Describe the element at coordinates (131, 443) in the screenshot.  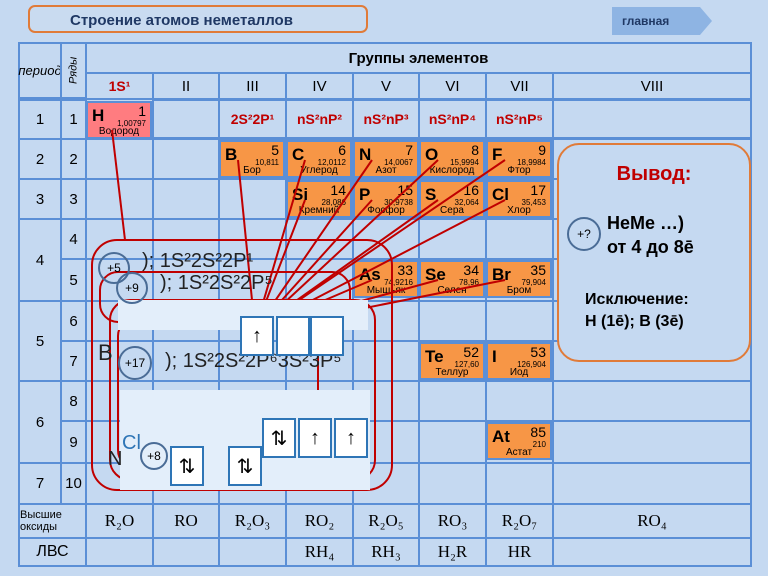
I see `element-label: Cl` at that location.